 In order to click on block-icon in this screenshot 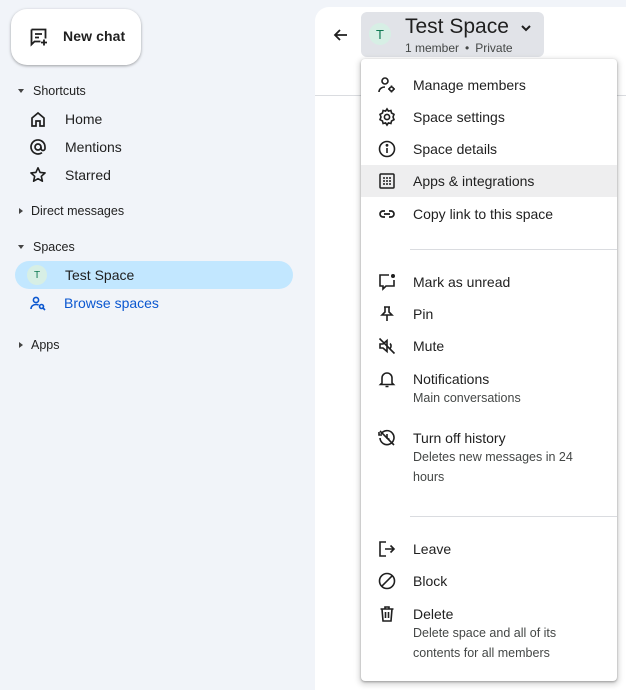, I will do `click(387, 581)`.